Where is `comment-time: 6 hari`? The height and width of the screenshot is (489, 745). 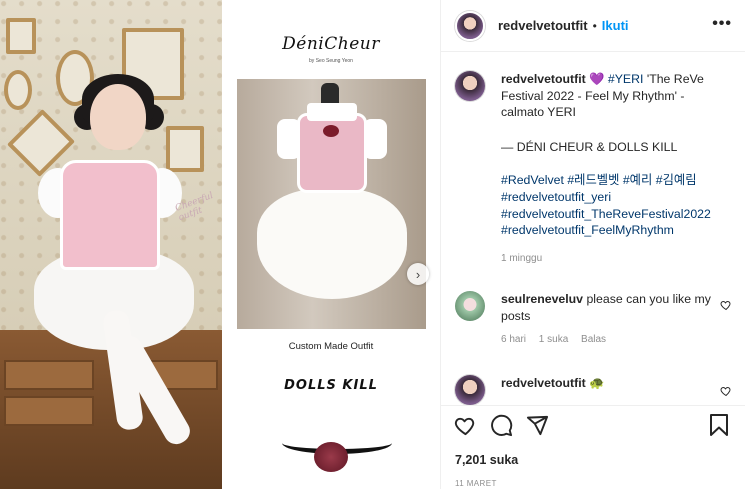 comment-time: 6 hari is located at coordinates (514, 340).